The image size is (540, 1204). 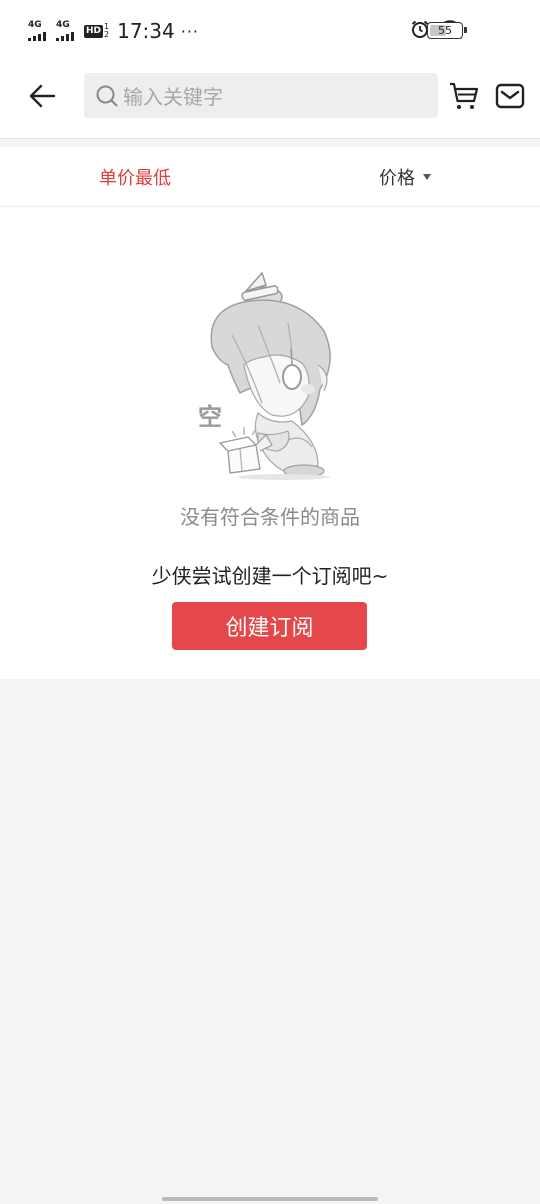 I want to click on hd-label: HD, so click(x=94, y=31).